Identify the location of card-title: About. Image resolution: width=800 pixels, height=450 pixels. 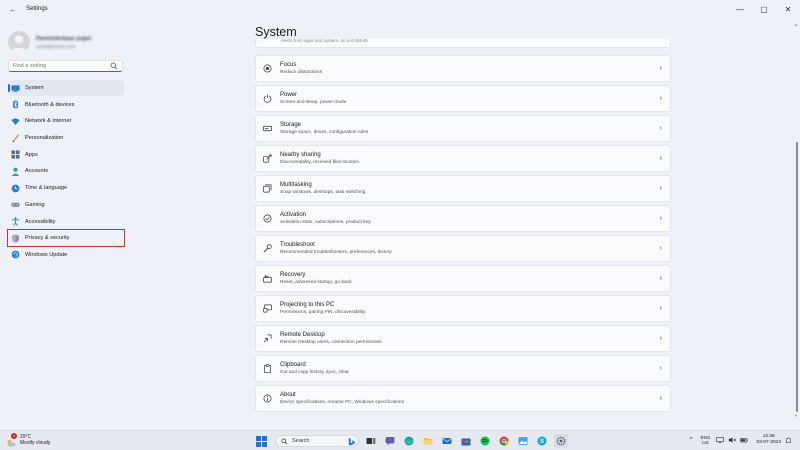
(288, 395).